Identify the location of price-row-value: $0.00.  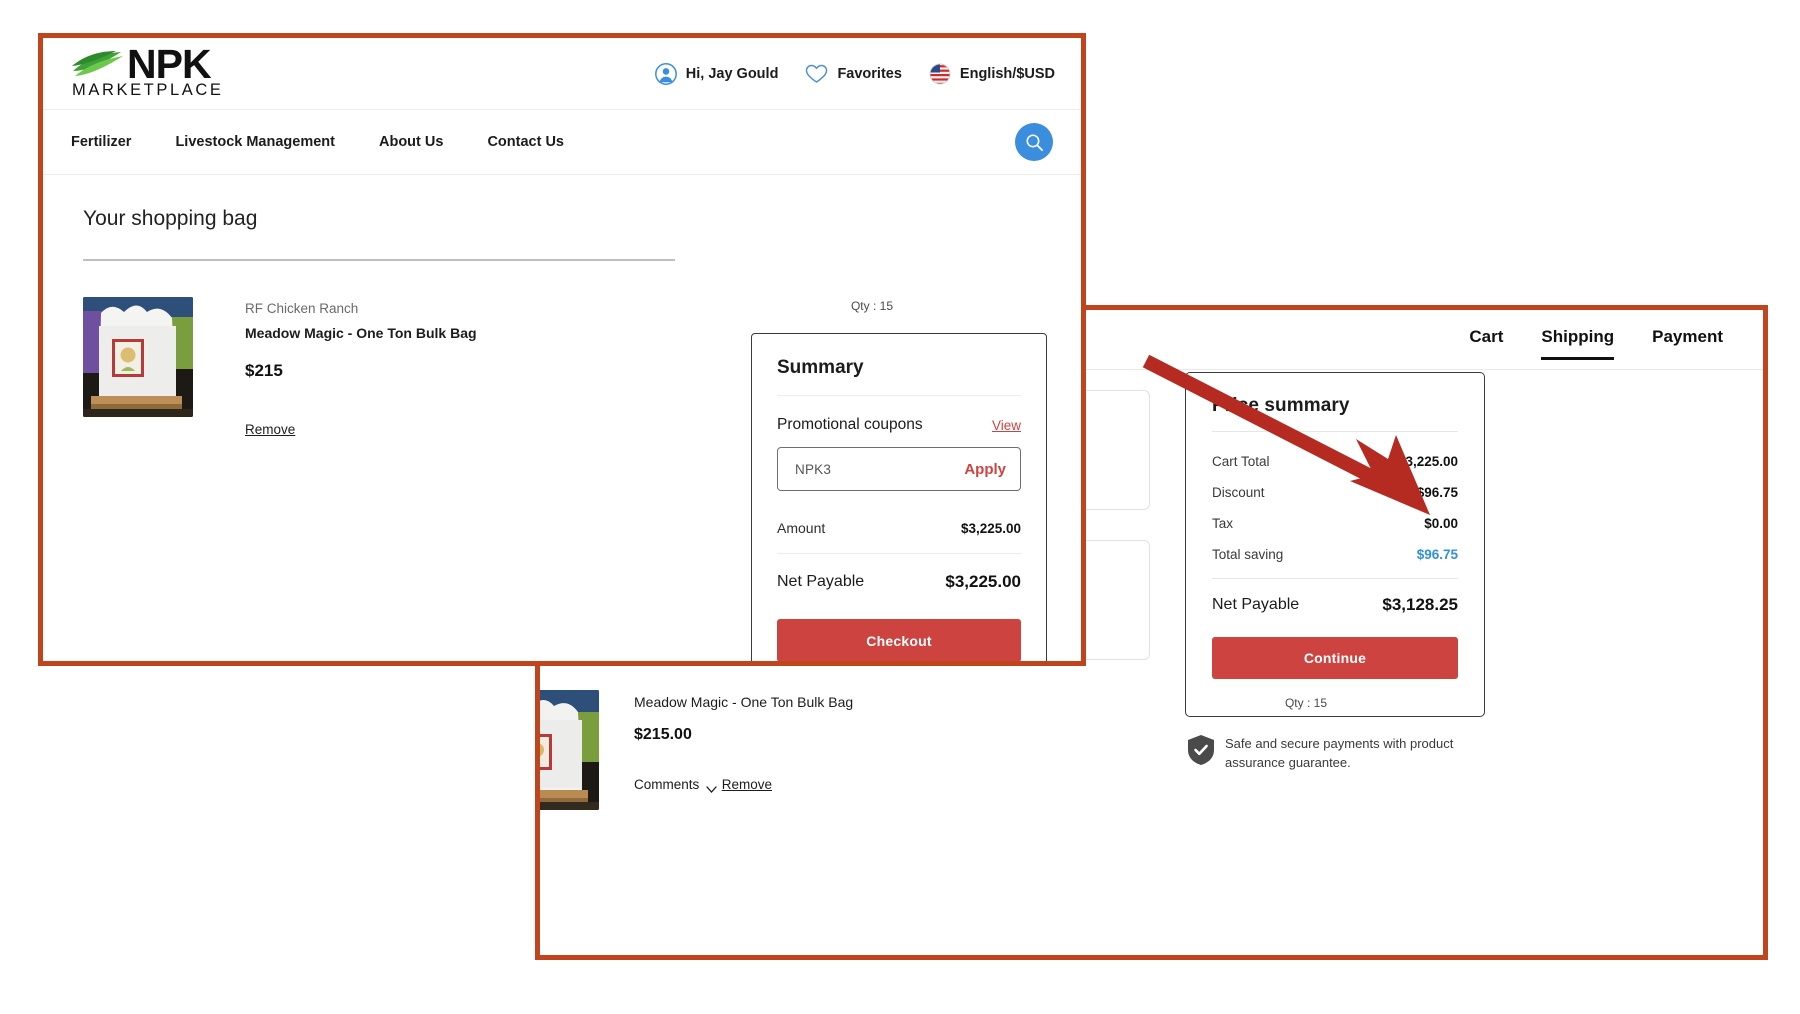
(1441, 523).